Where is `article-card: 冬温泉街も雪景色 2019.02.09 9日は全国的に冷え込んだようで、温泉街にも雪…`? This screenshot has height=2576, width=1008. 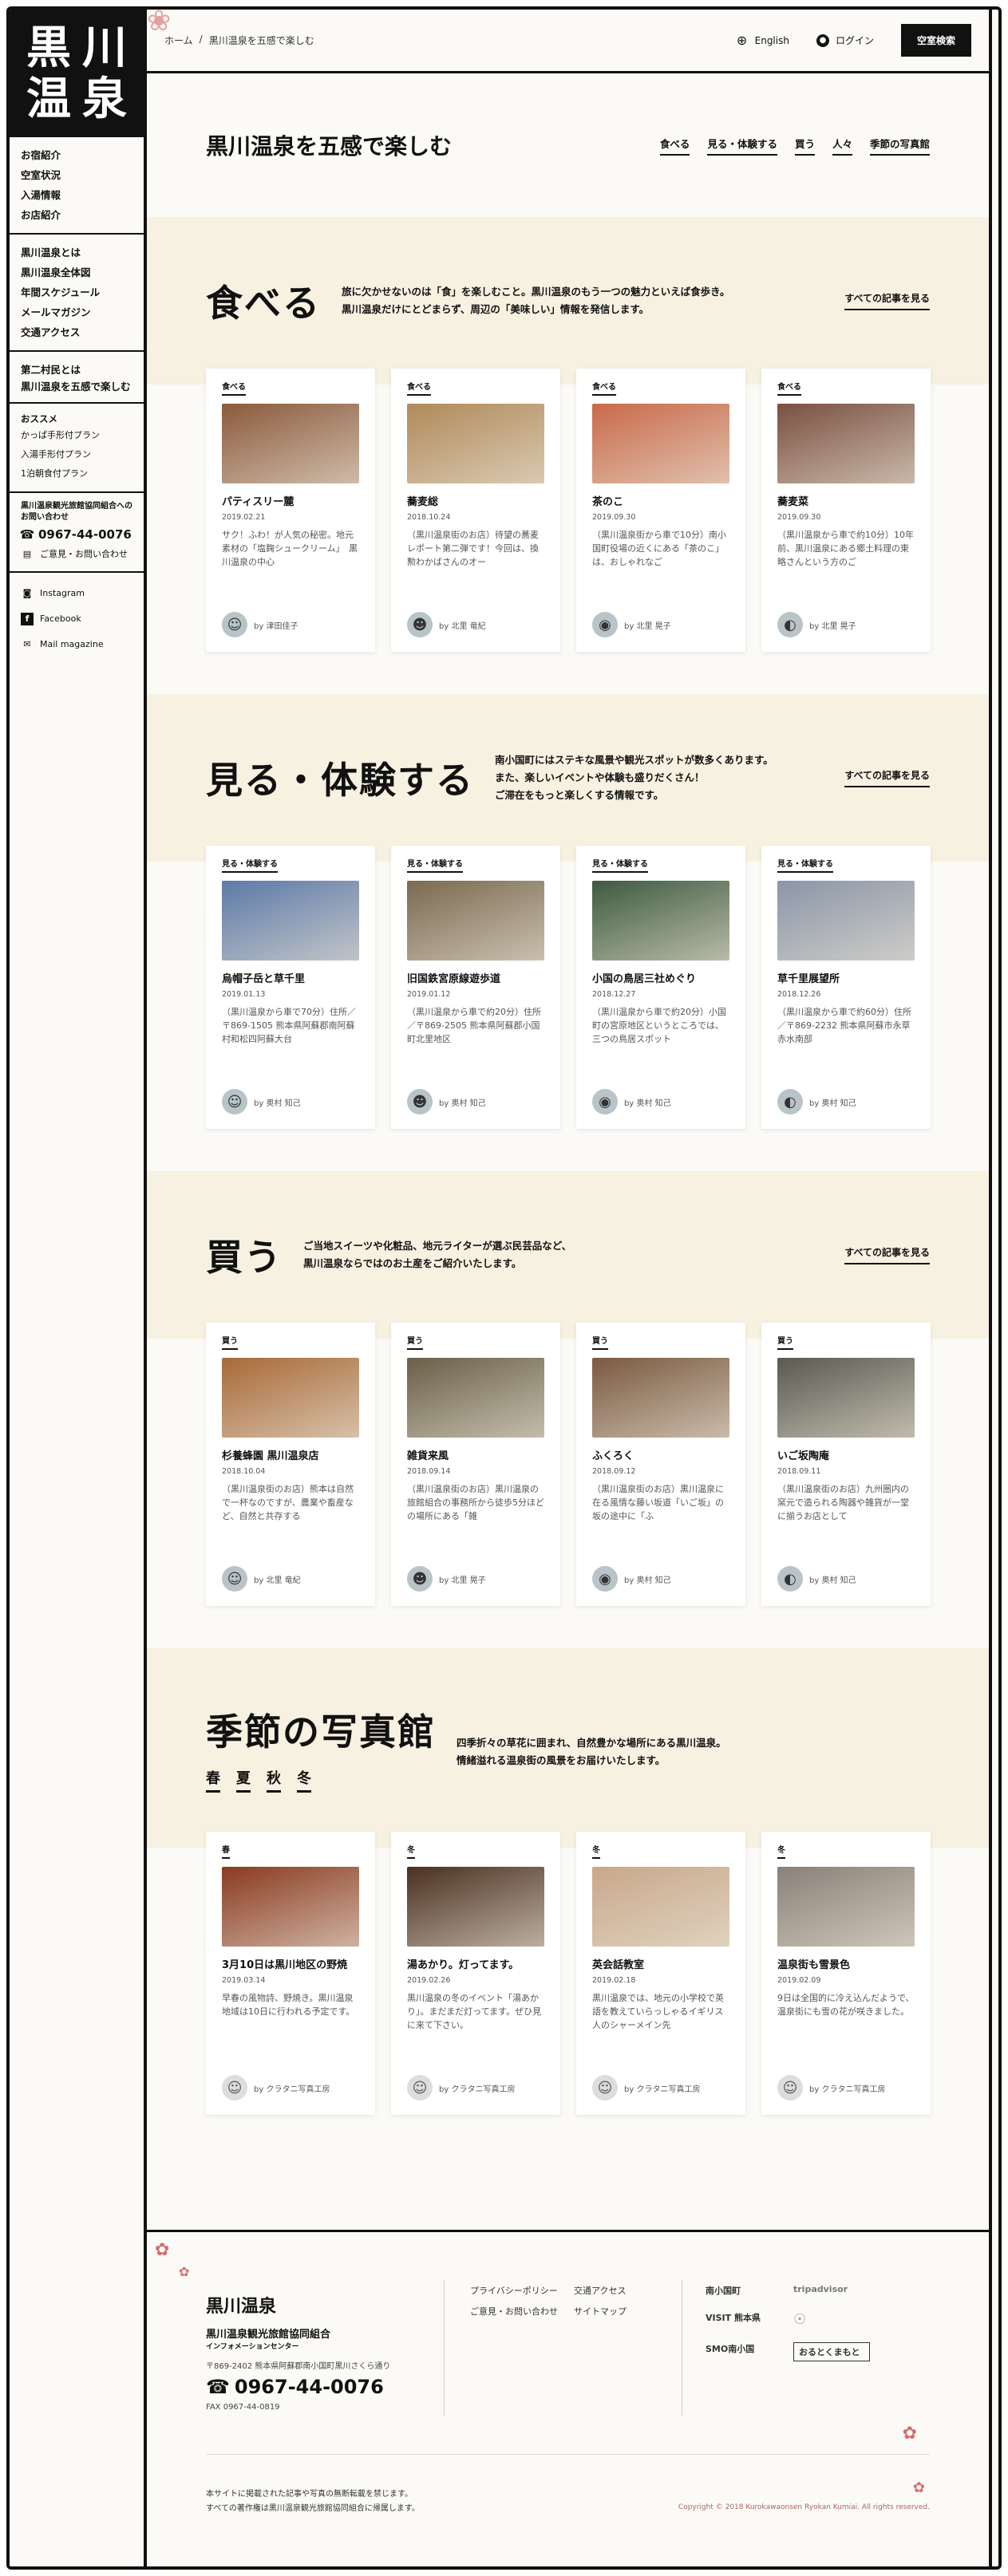 article-card: 冬温泉街も雪景色 2019.02.09 9日は全国的に冷え込んだようで、温泉街にも雪… is located at coordinates (846, 1973).